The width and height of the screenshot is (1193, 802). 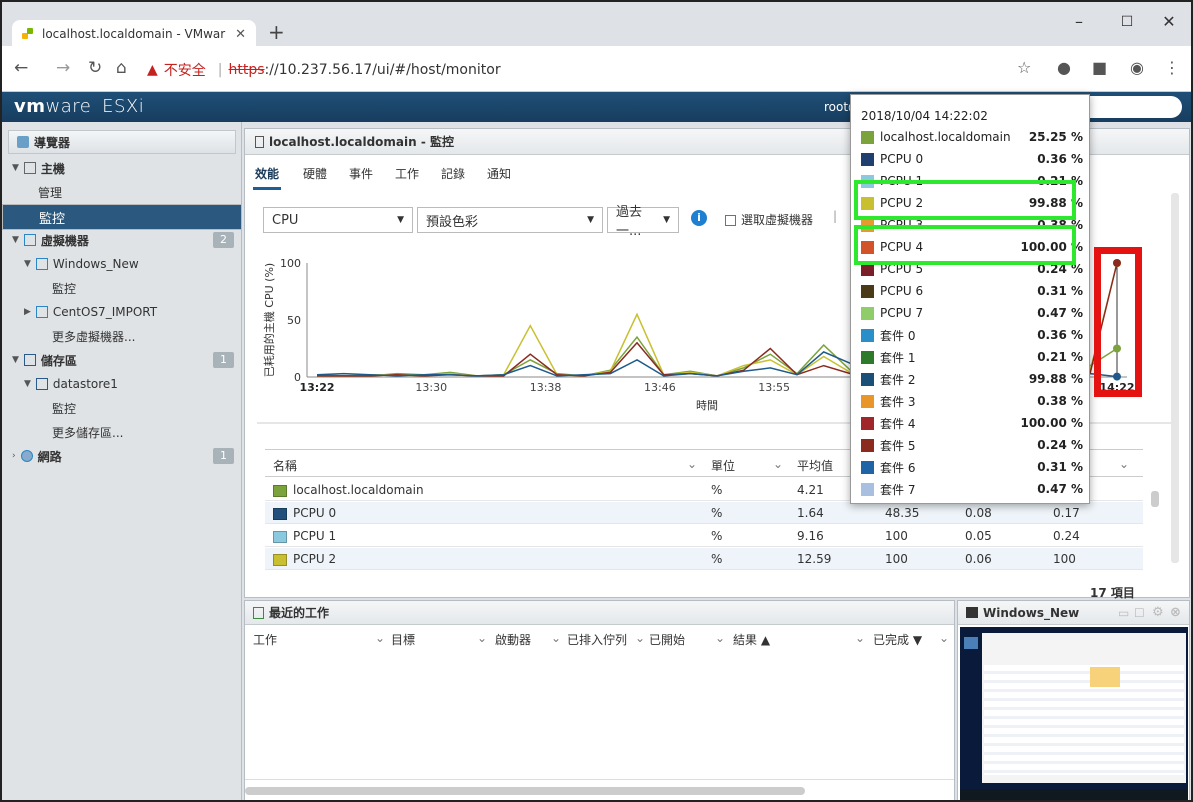 I want to click on col-avg: 平均值, so click(x=815, y=465).